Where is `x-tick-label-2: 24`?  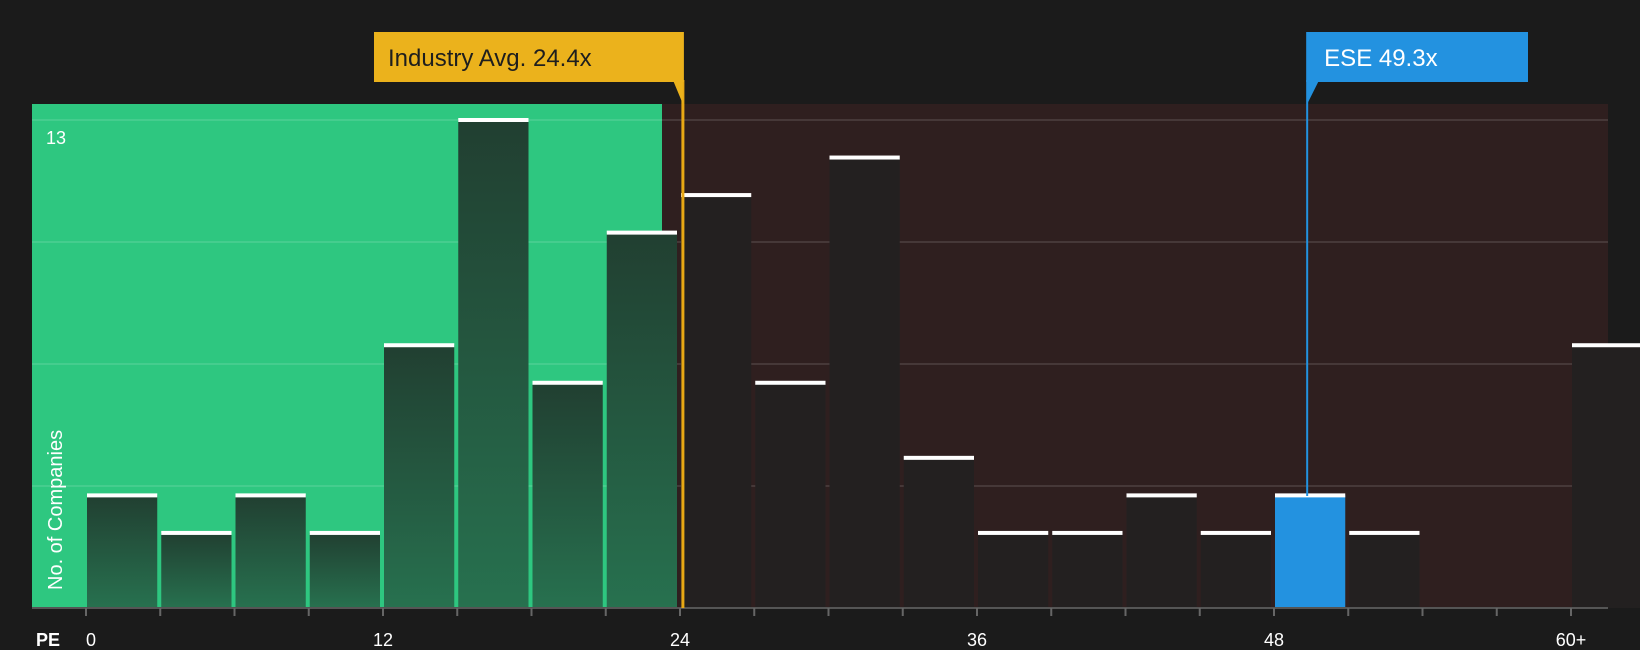 x-tick-label-2: 24 is located at coordinates (680, 640).